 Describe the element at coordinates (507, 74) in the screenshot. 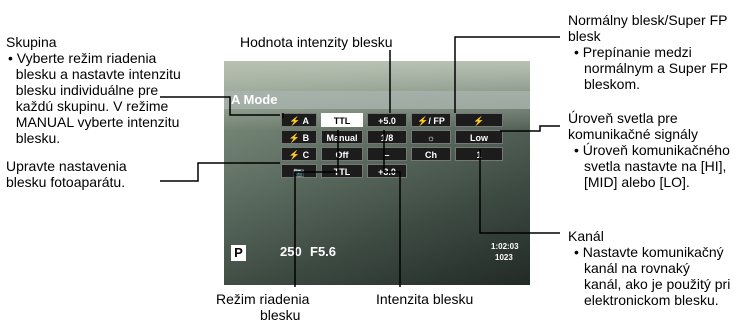

I see `callout-normal-flash` at that location.